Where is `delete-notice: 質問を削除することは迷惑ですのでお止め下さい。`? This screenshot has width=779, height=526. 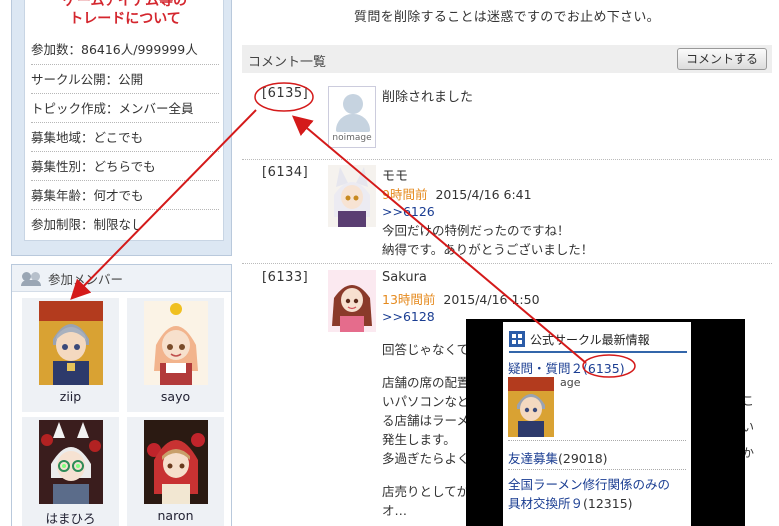 delete-notice: 質問を削除することは迷惑ですのでお止め下さい。 is located at coordinates (507, 17).